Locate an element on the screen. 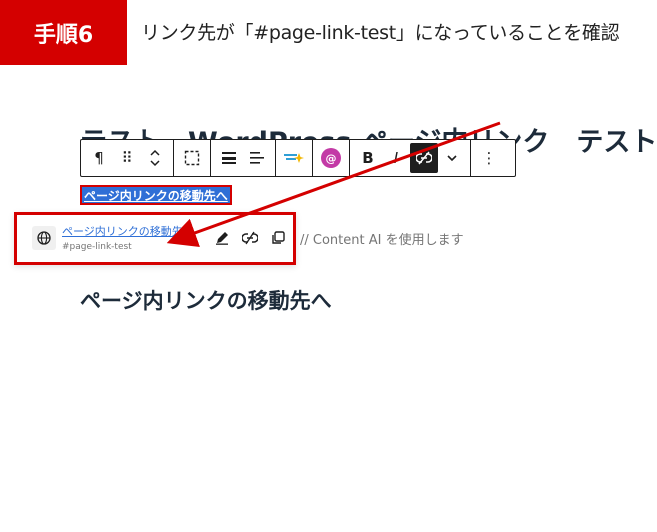 The width and height of the screenshot is (657, 532). link-popover: ページ内リンクの移動先へ #page-link-test is located at coordinates (155, 238).